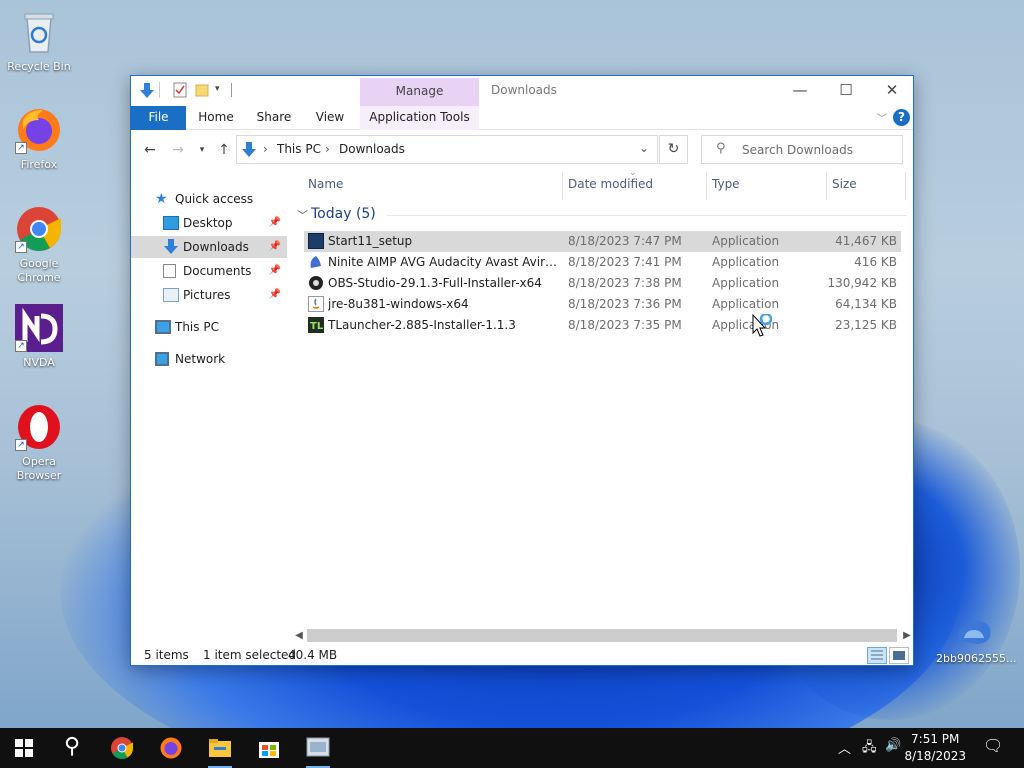 Image resolution: width=1024 pixels, height=768 pixels. Describe the element at coordinates (935, 756) in the screenshot. I see `clock-date: 8/18/2023` at that location.